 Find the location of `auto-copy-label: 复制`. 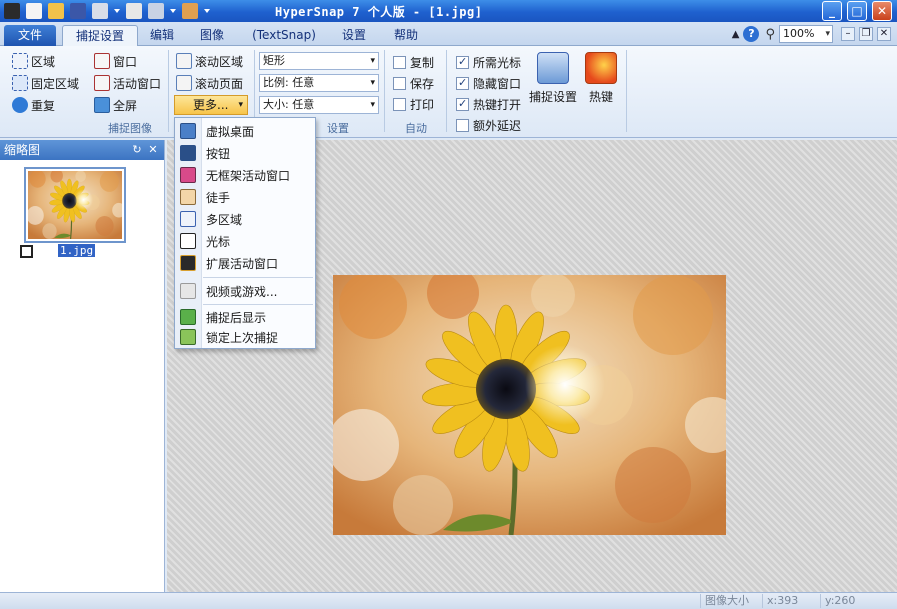

auto-copy-label: 复制 is located at coordinates (422, 62).